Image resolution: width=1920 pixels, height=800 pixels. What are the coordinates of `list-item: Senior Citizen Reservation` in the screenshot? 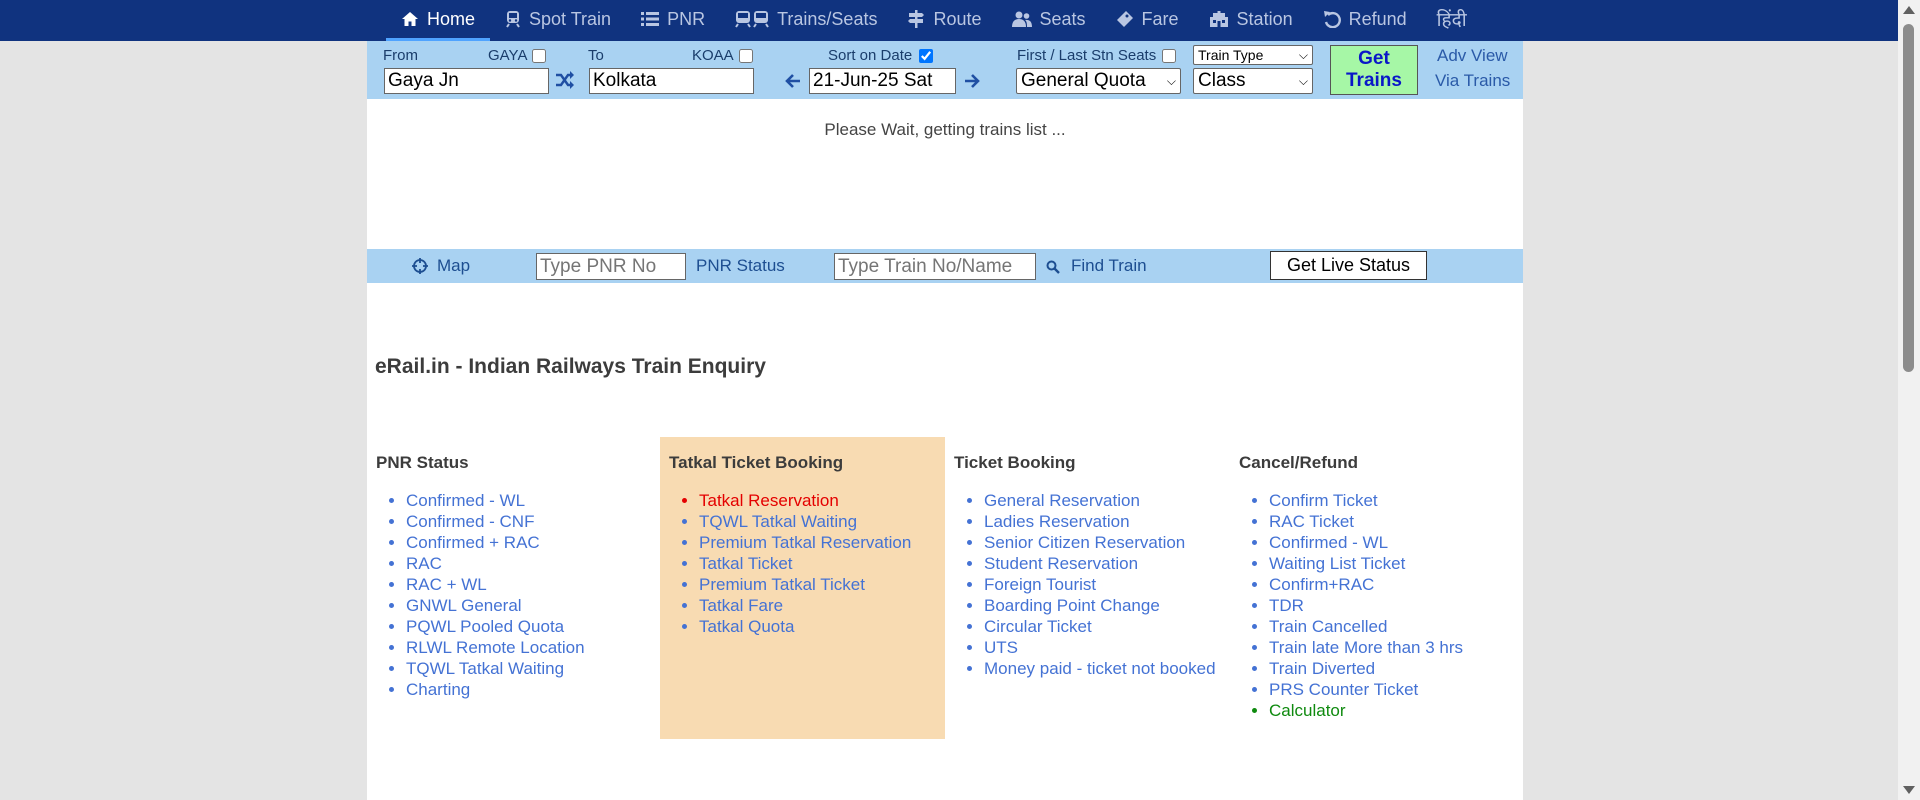 It's located at (1107, 542).